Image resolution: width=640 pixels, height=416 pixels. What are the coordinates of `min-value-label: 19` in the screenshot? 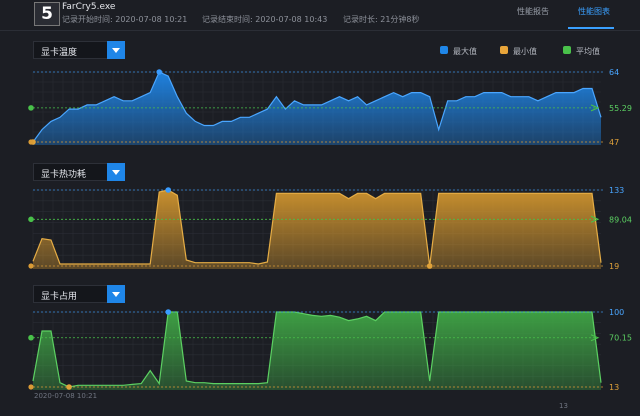 It's located at (614, 266).